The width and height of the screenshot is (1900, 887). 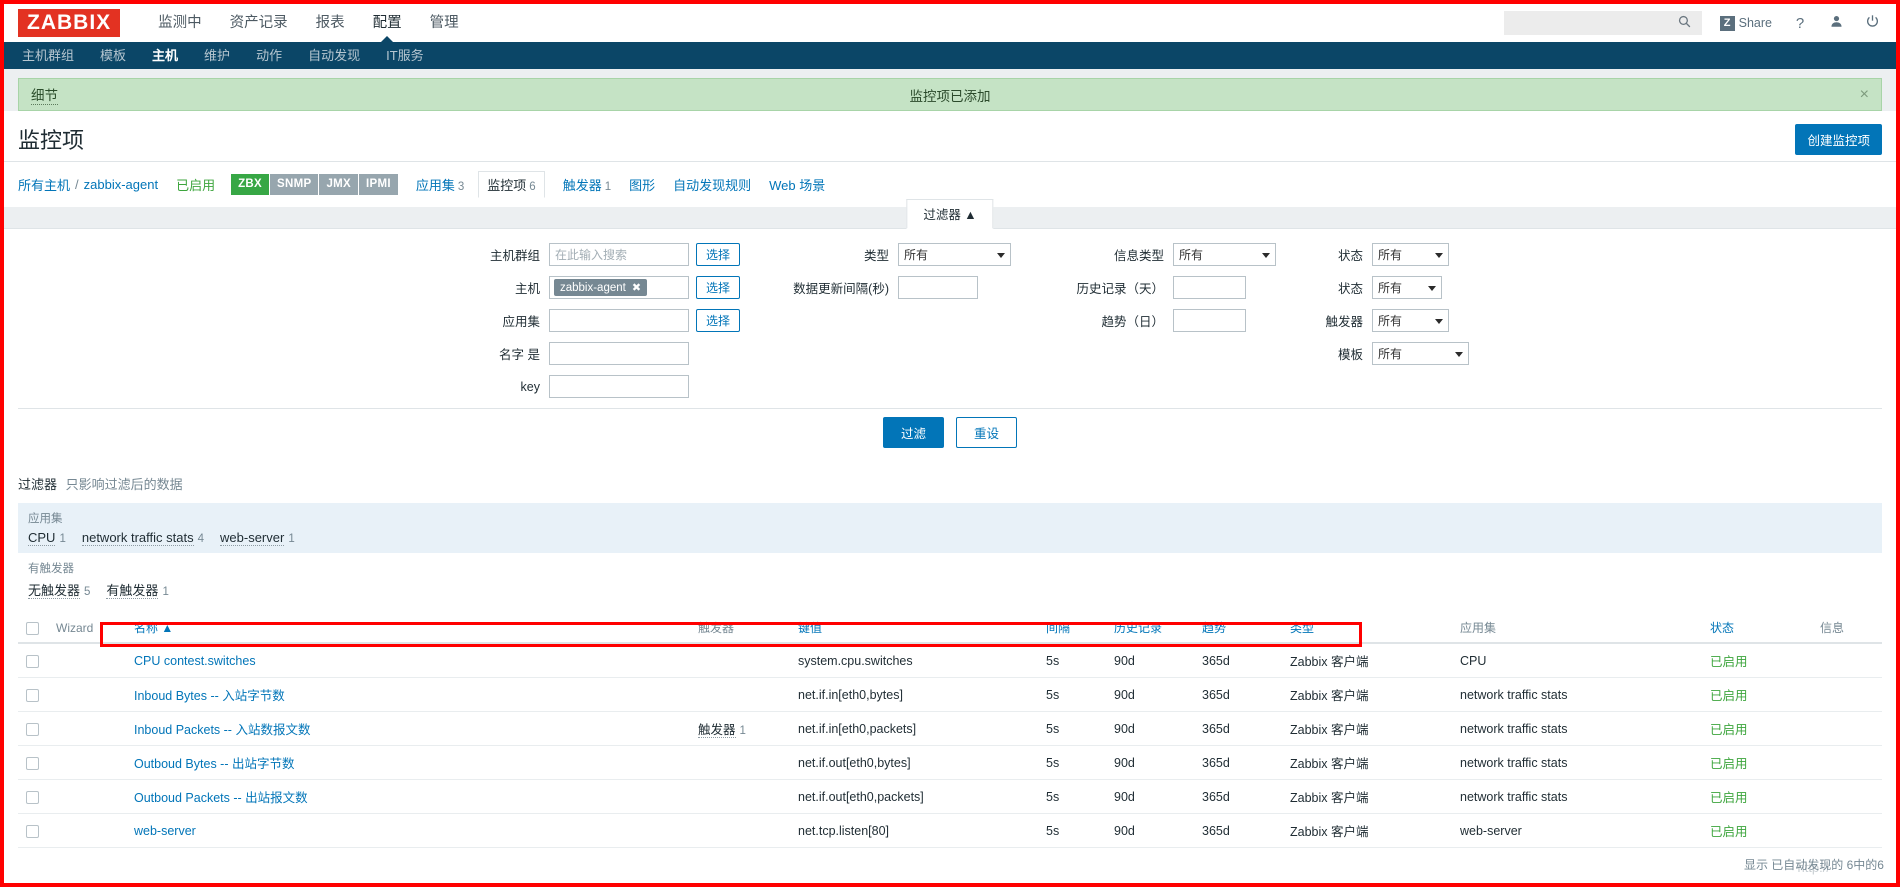 What do you see at coordinates (636, 287) in the screenshot?
I see `filter-chip-host-remove-icon: ✖` at bounding box center [636, 287].